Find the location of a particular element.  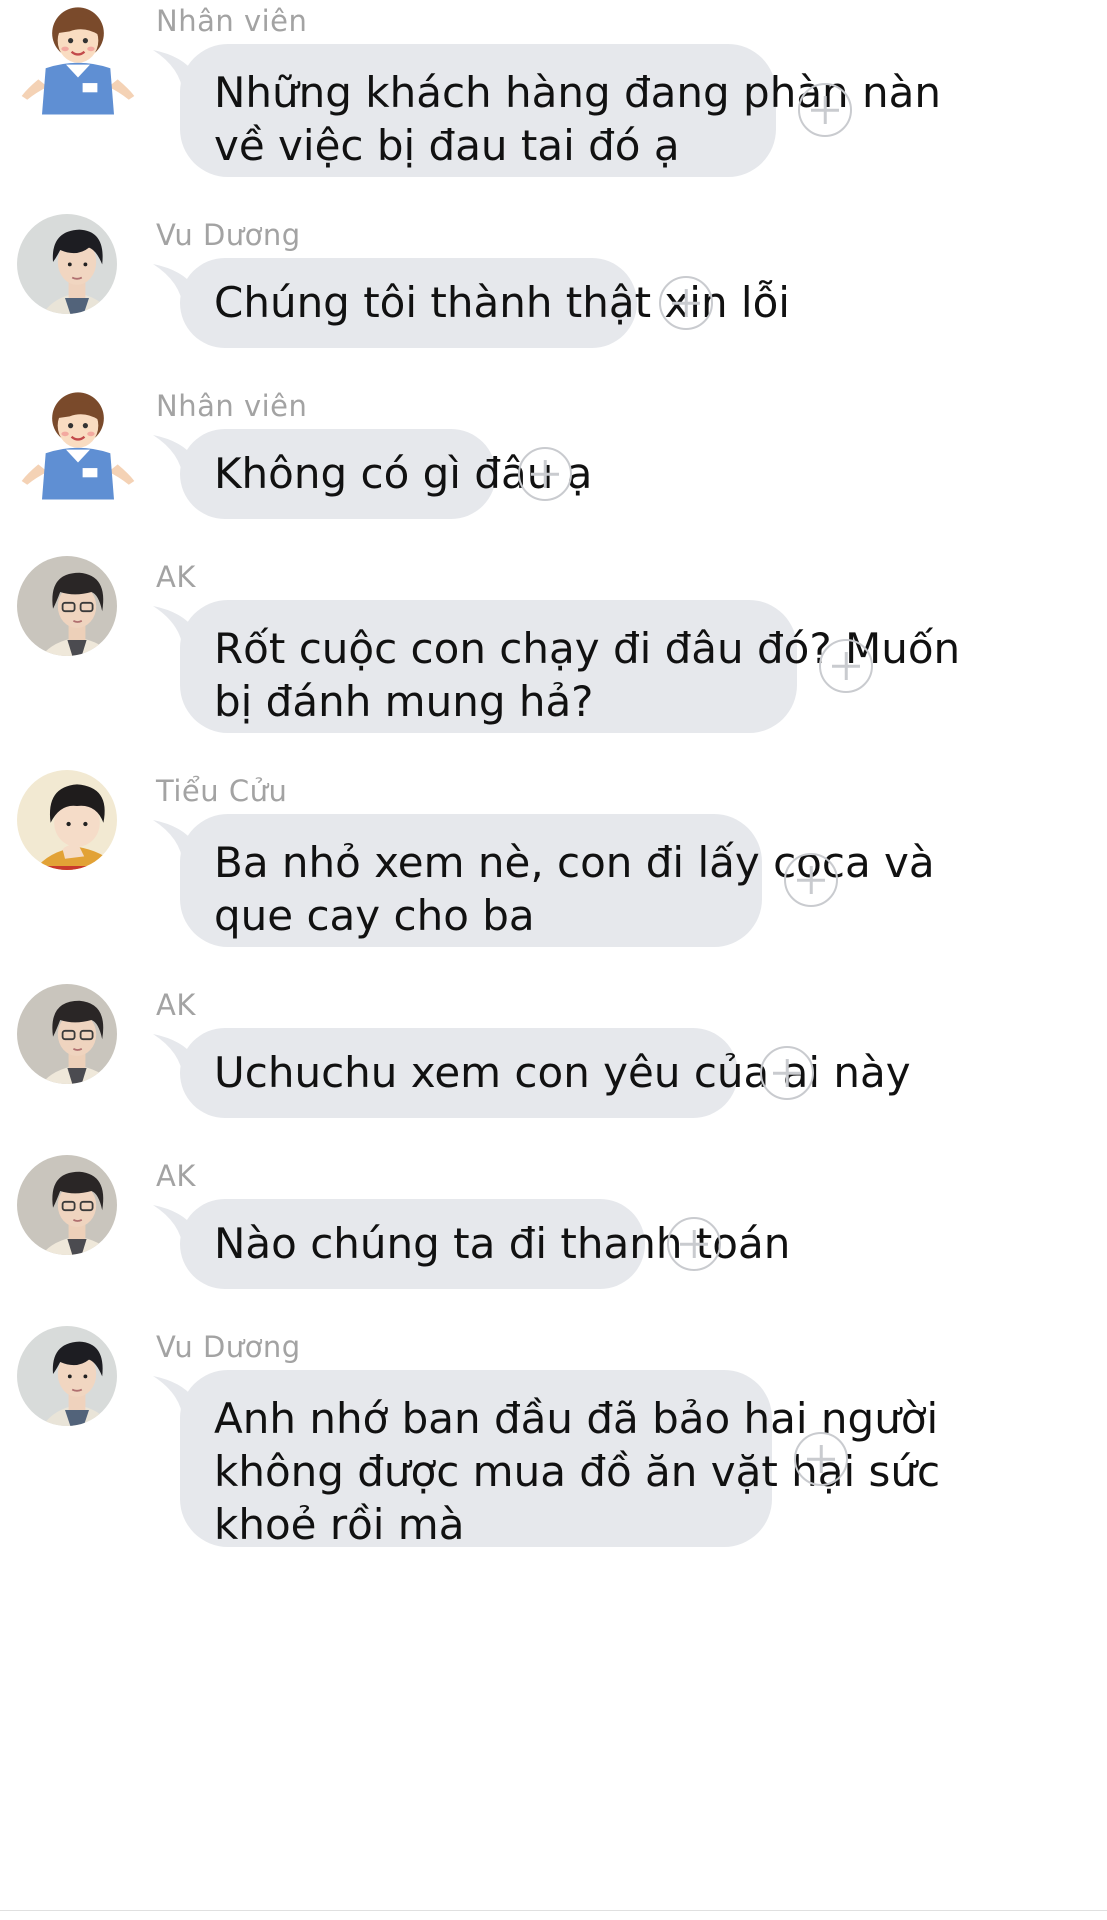

message-text-line: Rốt cuộc con chạy đi đâu đó? Muốn is located at coordinates (587, 648).